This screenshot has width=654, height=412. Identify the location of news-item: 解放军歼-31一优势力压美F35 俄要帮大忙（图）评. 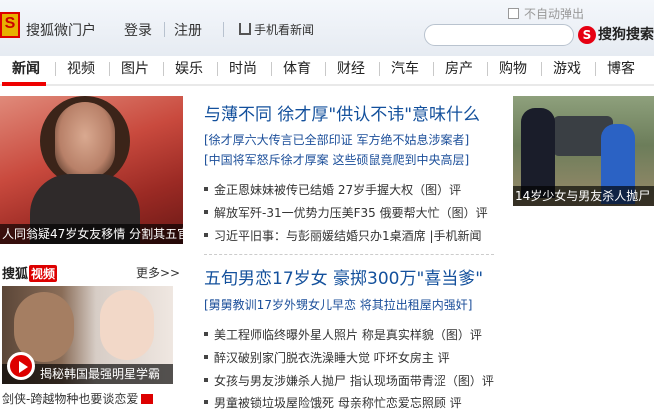
(346, 212).